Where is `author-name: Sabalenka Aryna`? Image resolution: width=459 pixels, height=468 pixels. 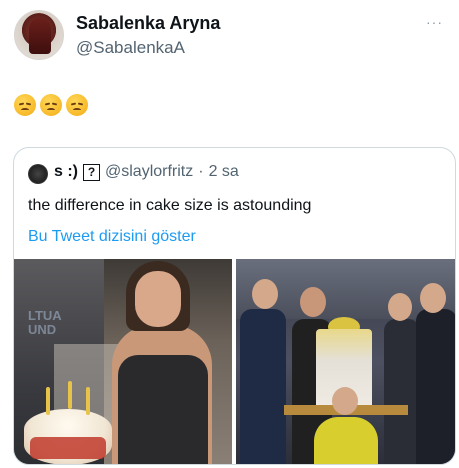
author-name: Sabalenka Aryna is located at coordinates (148, 23).